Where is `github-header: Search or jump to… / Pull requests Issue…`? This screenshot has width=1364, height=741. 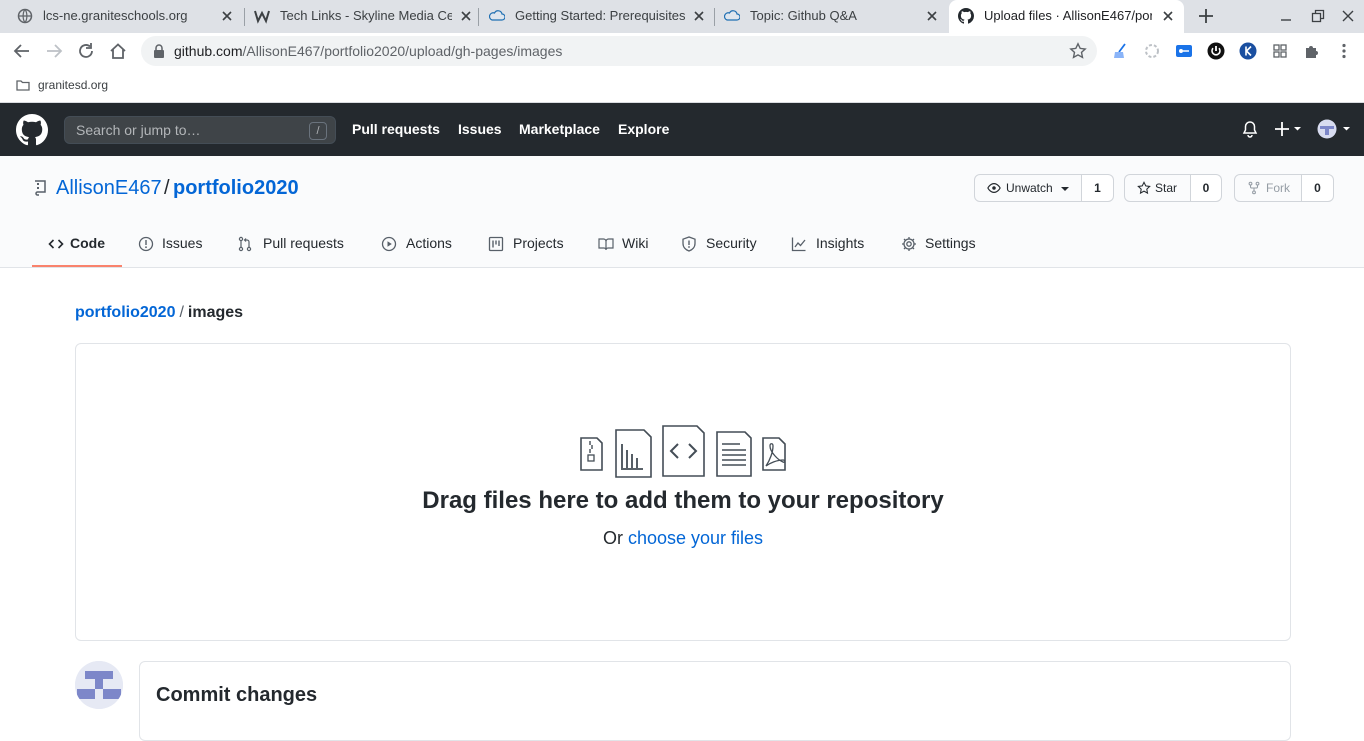
github-header: Search or jump to… / Pull requests Issue… is located at coordinates (682, 129).